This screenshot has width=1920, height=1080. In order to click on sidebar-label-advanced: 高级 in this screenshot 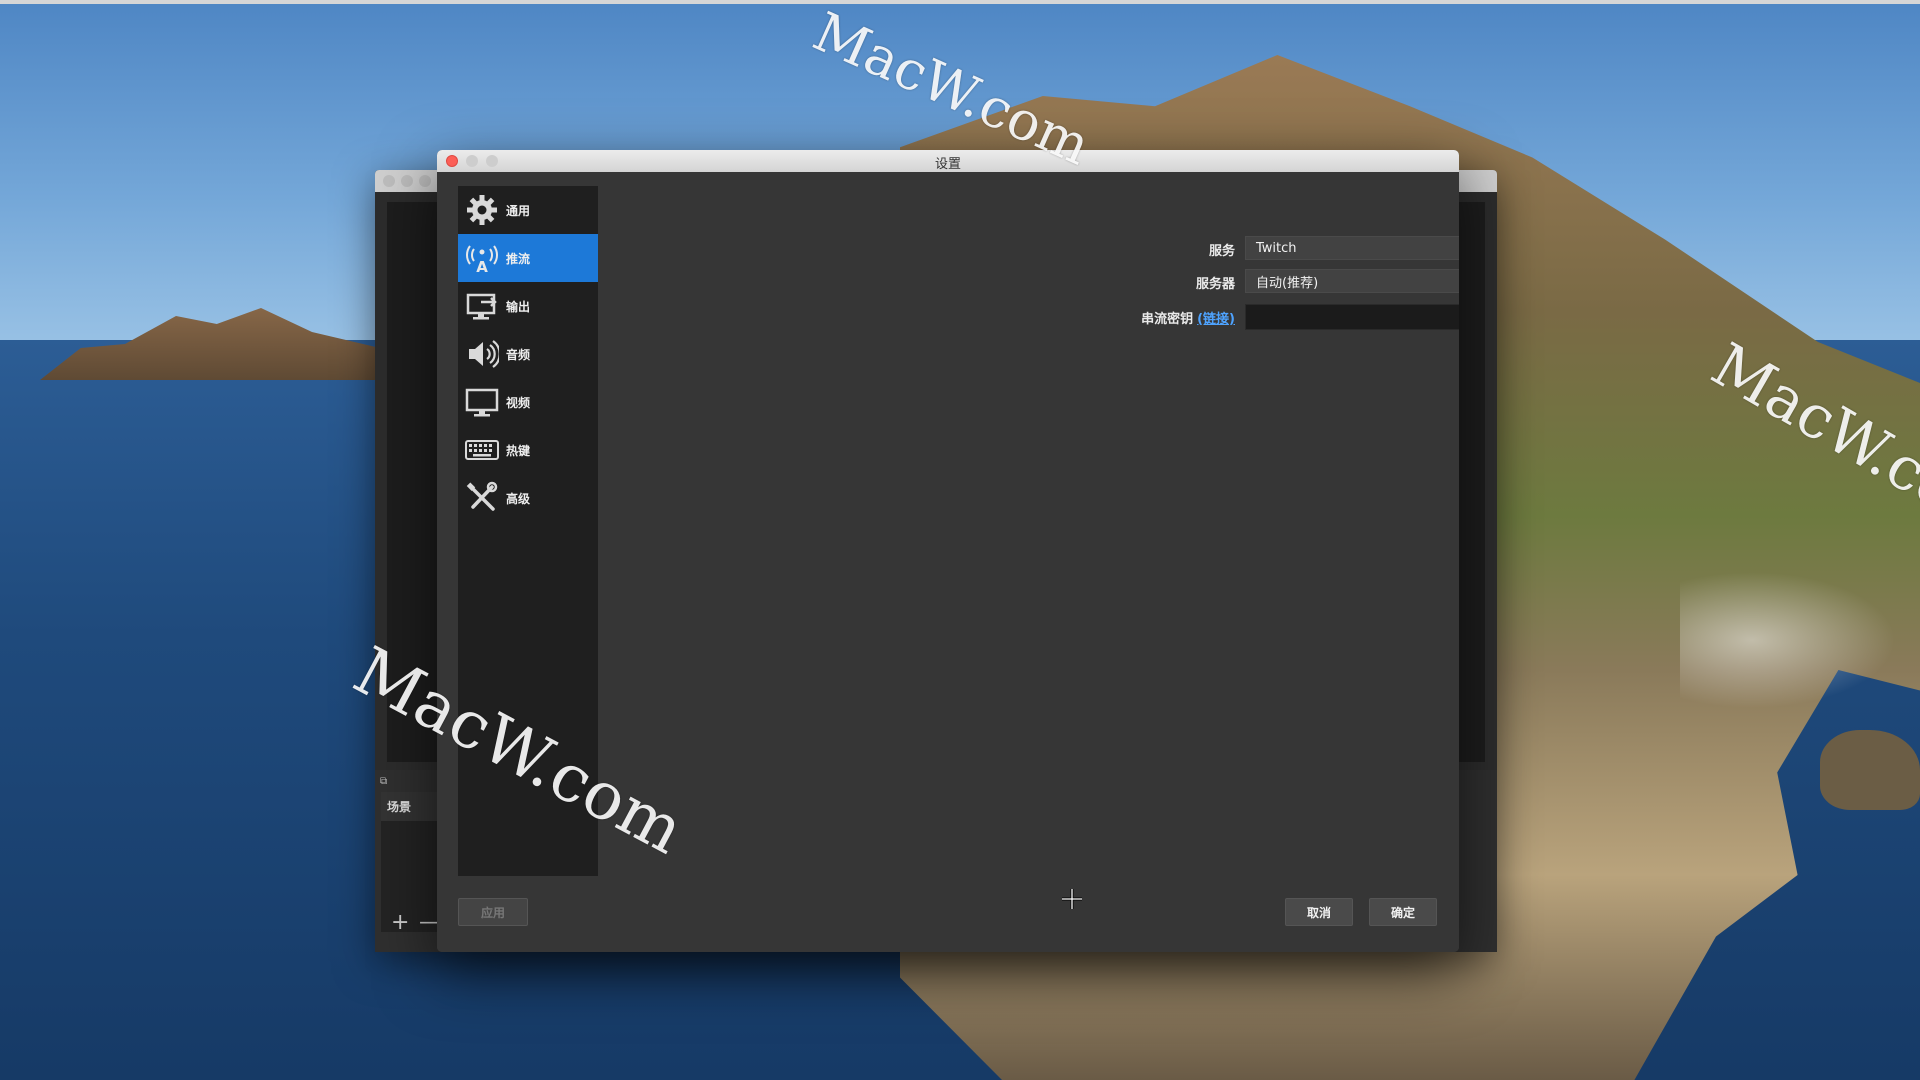, I will do `click(518, 498)`.